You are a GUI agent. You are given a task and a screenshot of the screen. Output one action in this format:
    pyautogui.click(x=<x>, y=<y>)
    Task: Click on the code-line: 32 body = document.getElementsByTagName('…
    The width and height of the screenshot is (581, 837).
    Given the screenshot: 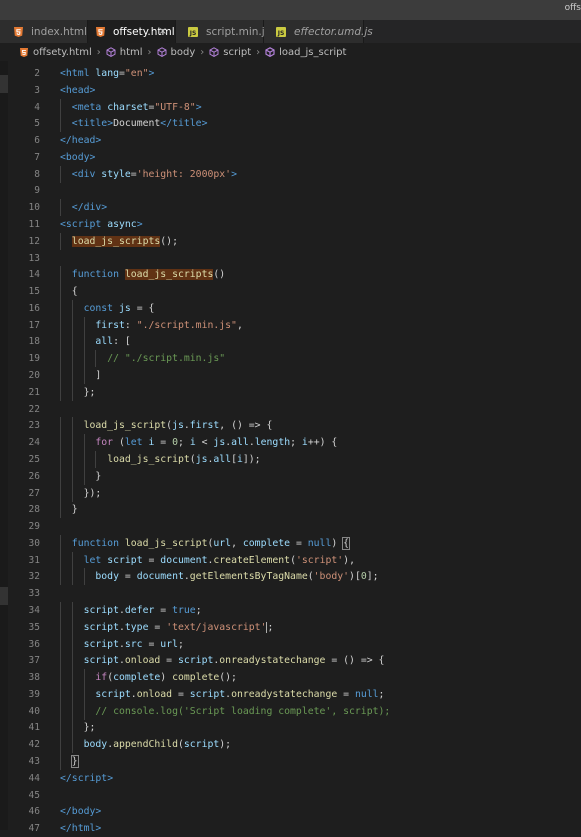 What is the action you would take?
    pyautogui.click(x=294, y=577)
    